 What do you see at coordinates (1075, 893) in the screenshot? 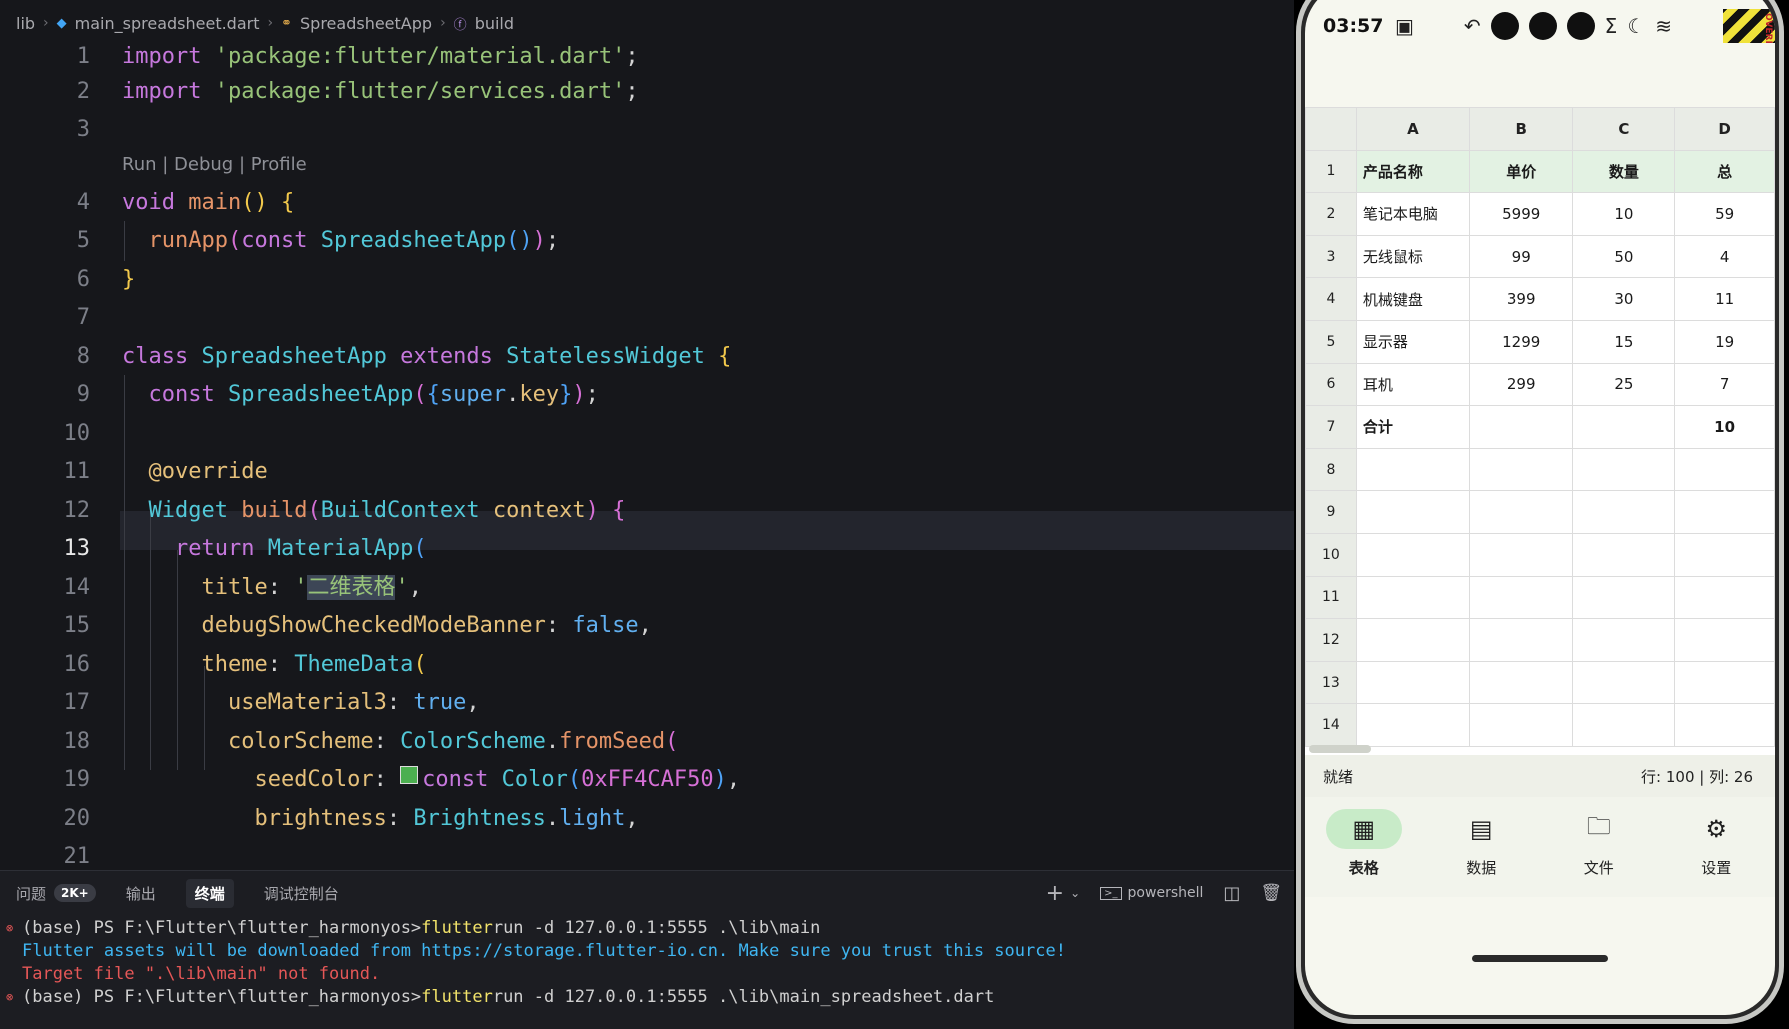
I see `chevron-down-icon: ⌄` at bounding box center [1075, 893].